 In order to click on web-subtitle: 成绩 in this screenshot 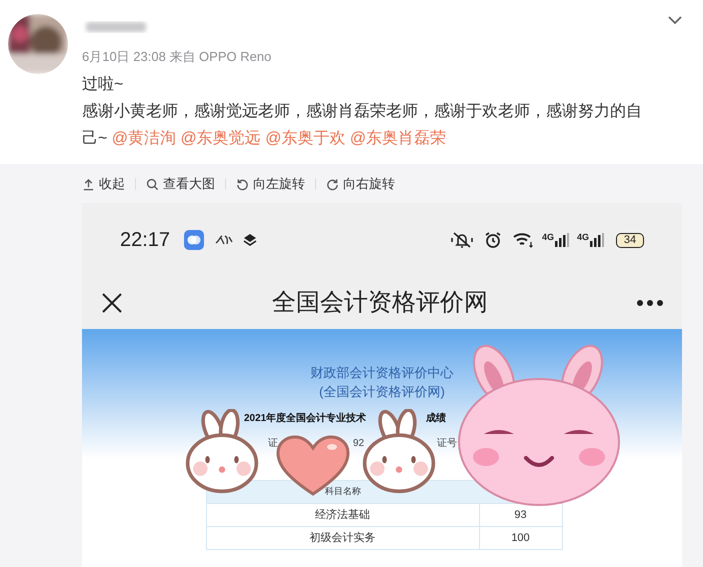, I will do `click(436, 419)`.